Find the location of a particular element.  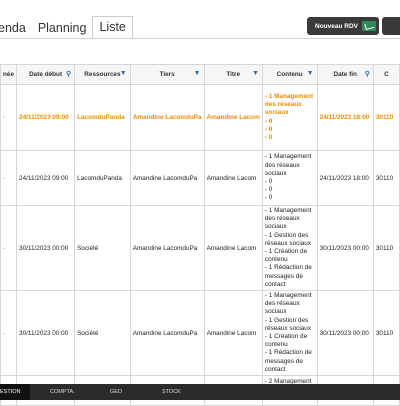

new-appointment-button: Nouveau RDV is located at coordinates (343, 26).